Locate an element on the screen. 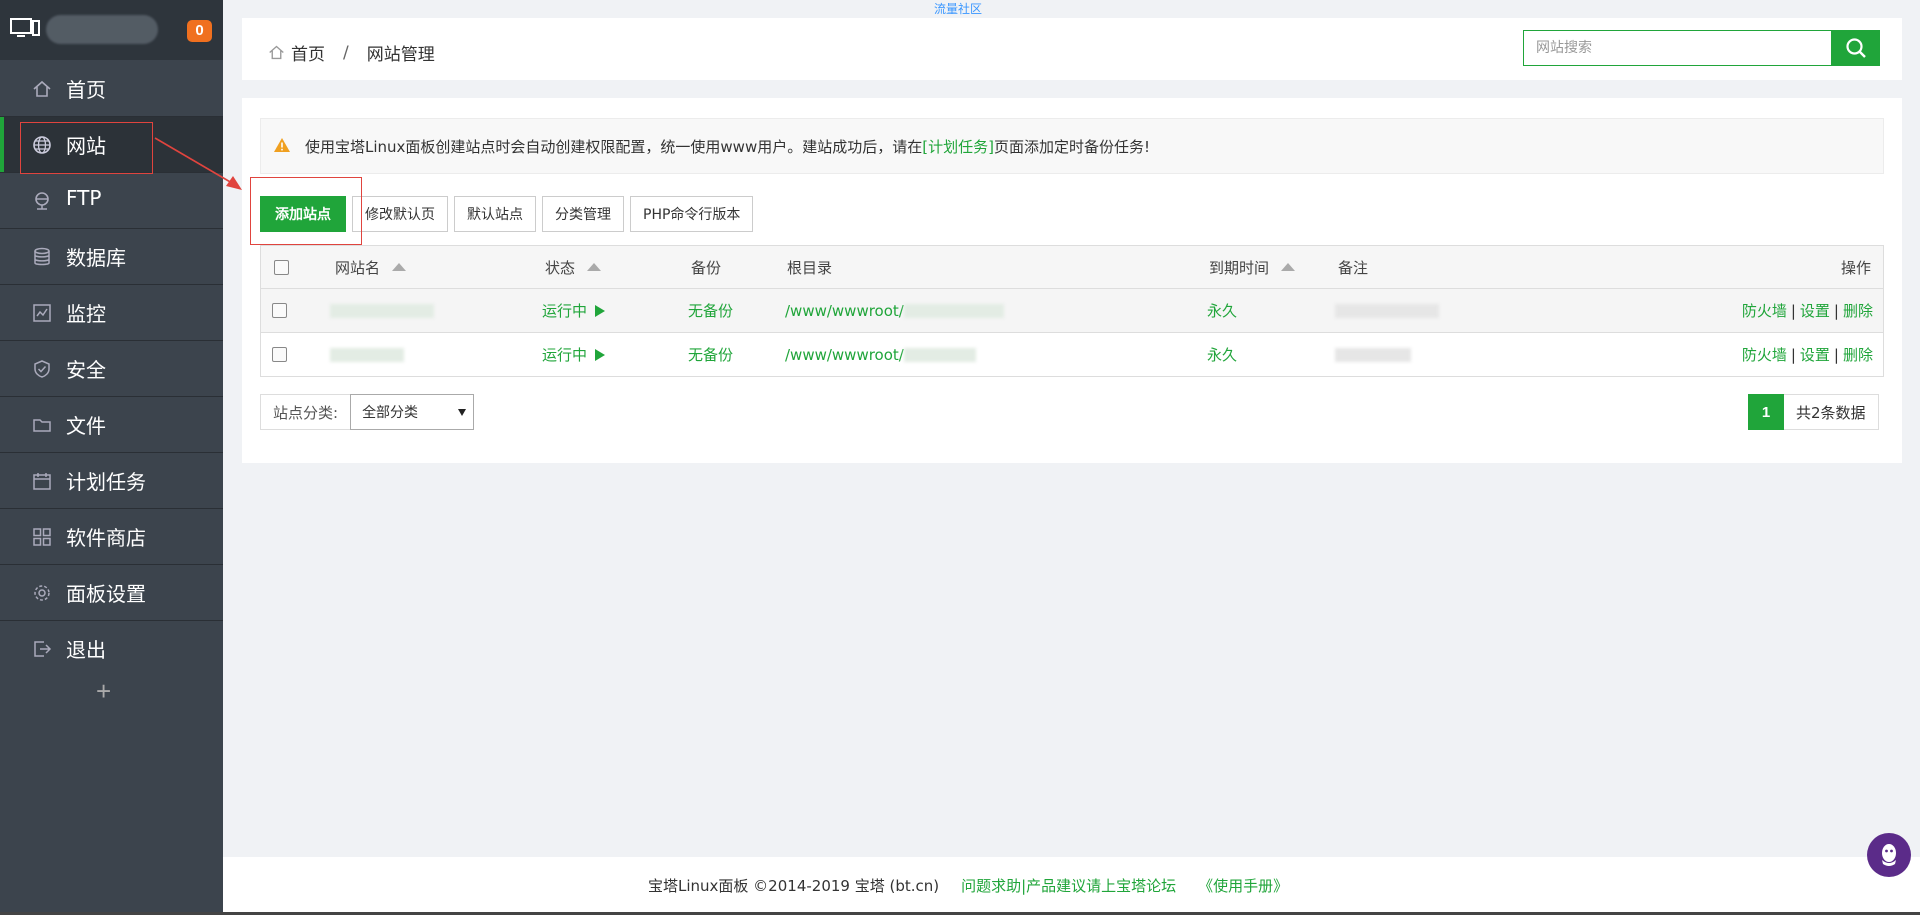 Image resolution: width=1920 pixels, height=915 pixels. page-header: 首页 / 网站管理 is located at coordinates (1072, 49).